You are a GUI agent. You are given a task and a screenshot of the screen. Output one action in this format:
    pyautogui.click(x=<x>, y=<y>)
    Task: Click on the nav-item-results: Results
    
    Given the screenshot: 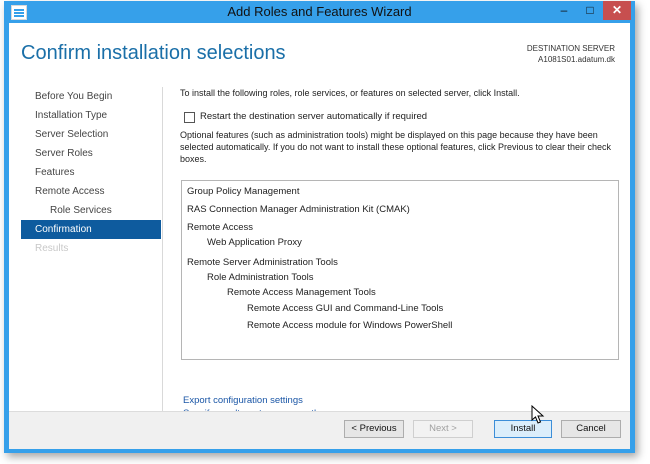 What is the action you would take?
    pyautogui.click(x=52, y=248)
    